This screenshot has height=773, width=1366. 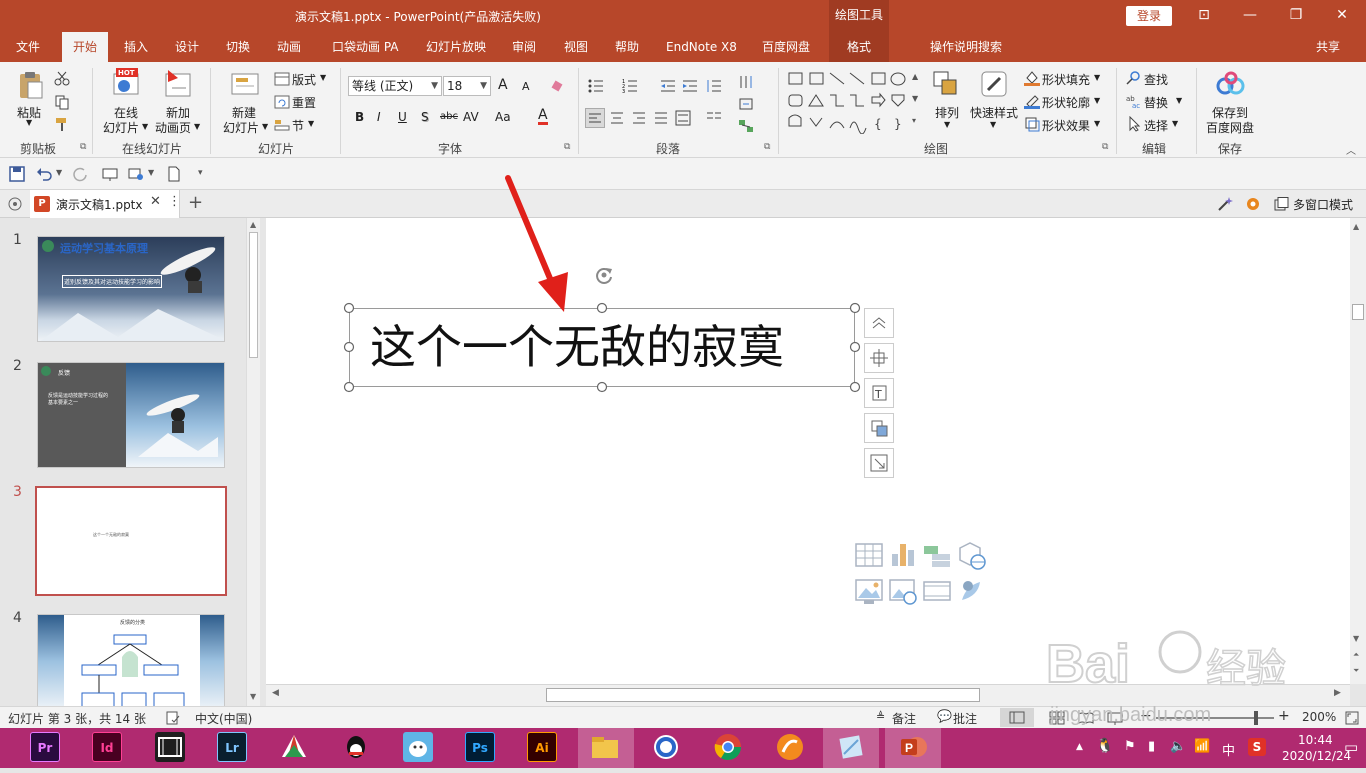 I want to click on quick-styles-label: 快速样式, so click(x=994, y=112).